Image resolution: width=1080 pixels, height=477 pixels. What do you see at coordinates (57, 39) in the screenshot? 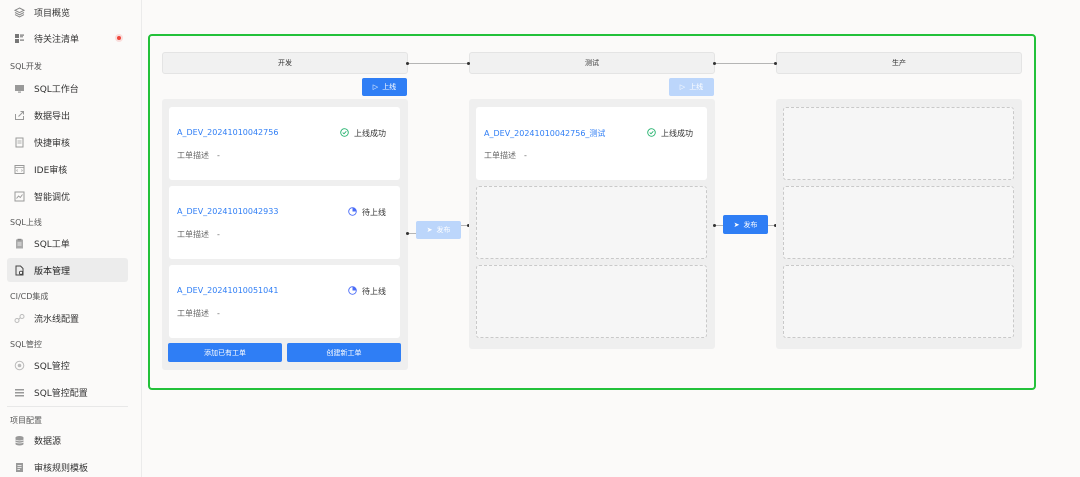
I see `sidebar-item-label: 待关注清单` at bounding box center [57, 39].